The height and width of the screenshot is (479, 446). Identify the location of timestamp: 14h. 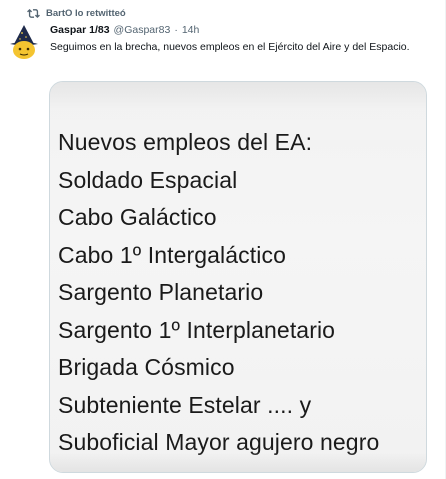
(191, 30).